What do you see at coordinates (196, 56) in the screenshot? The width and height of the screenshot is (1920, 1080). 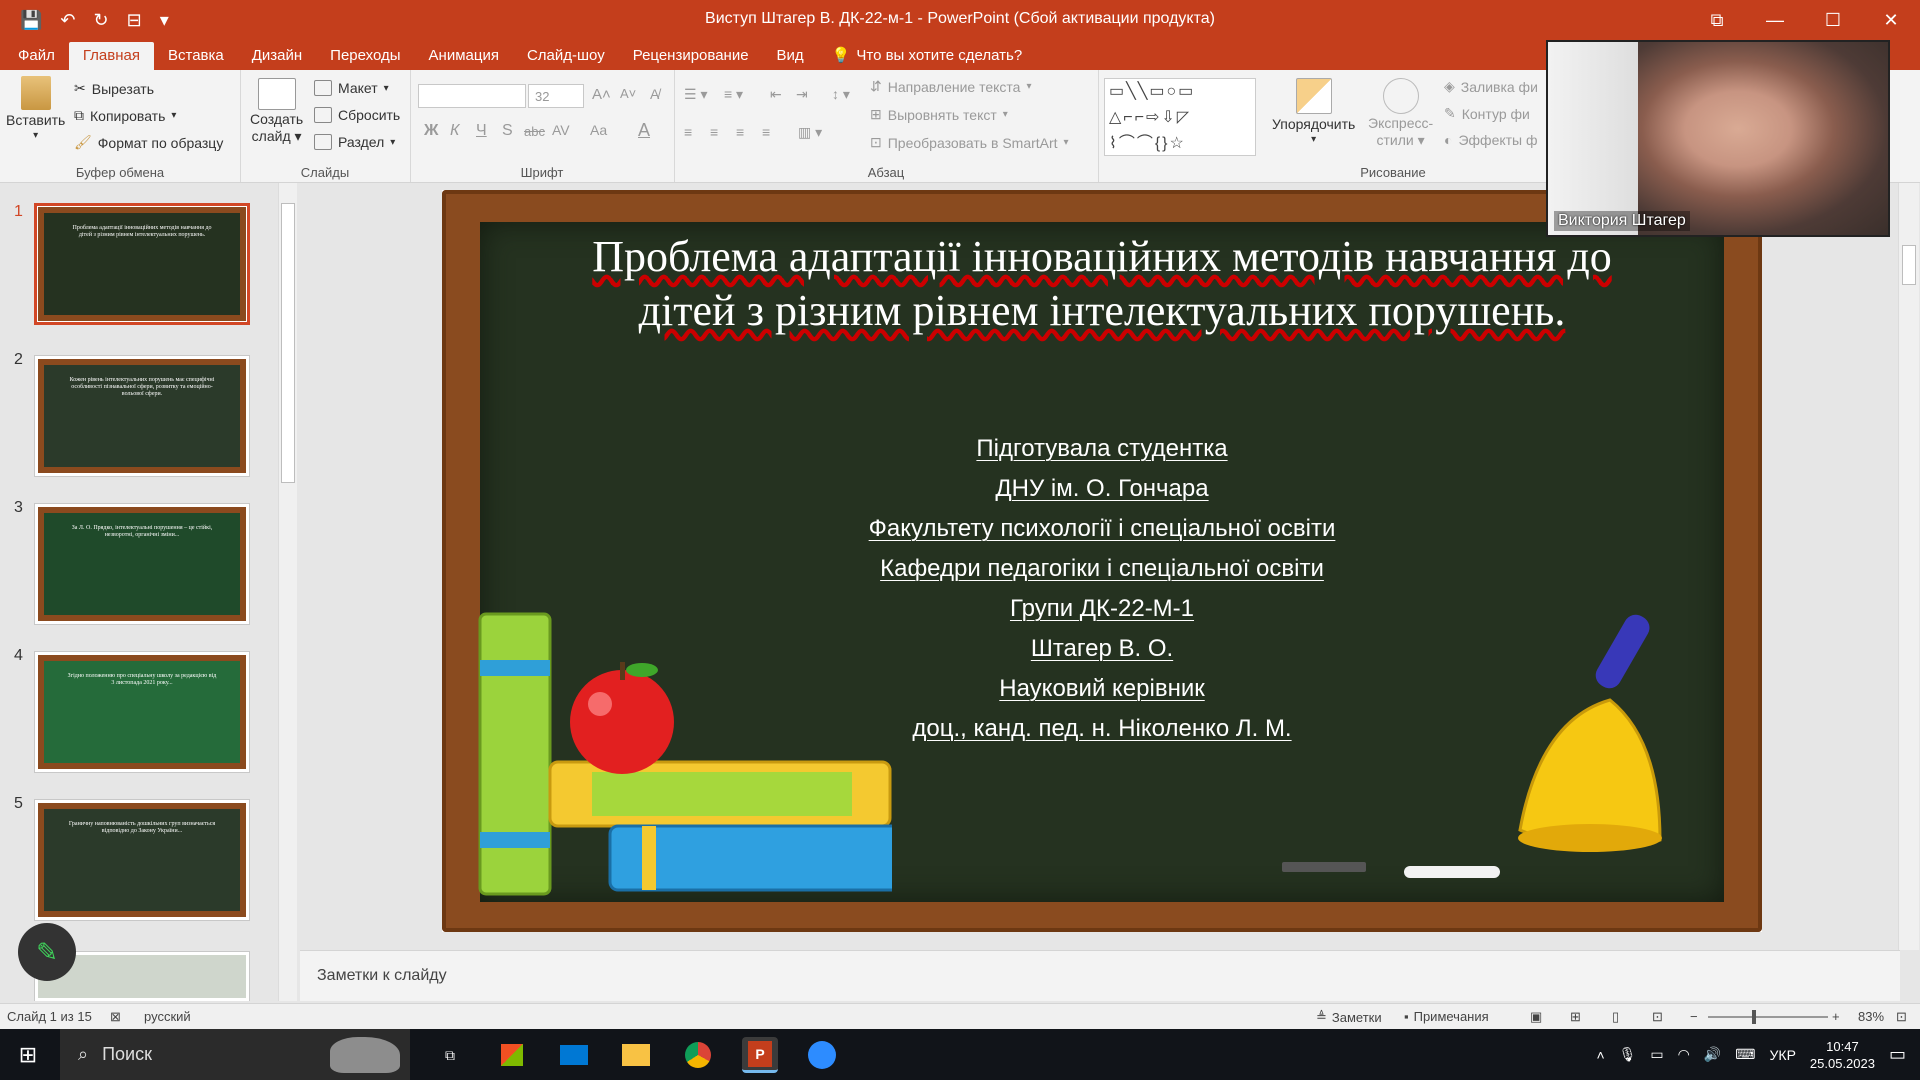 I see `tab-insert: Вставка` at bounding box center [196, 56].